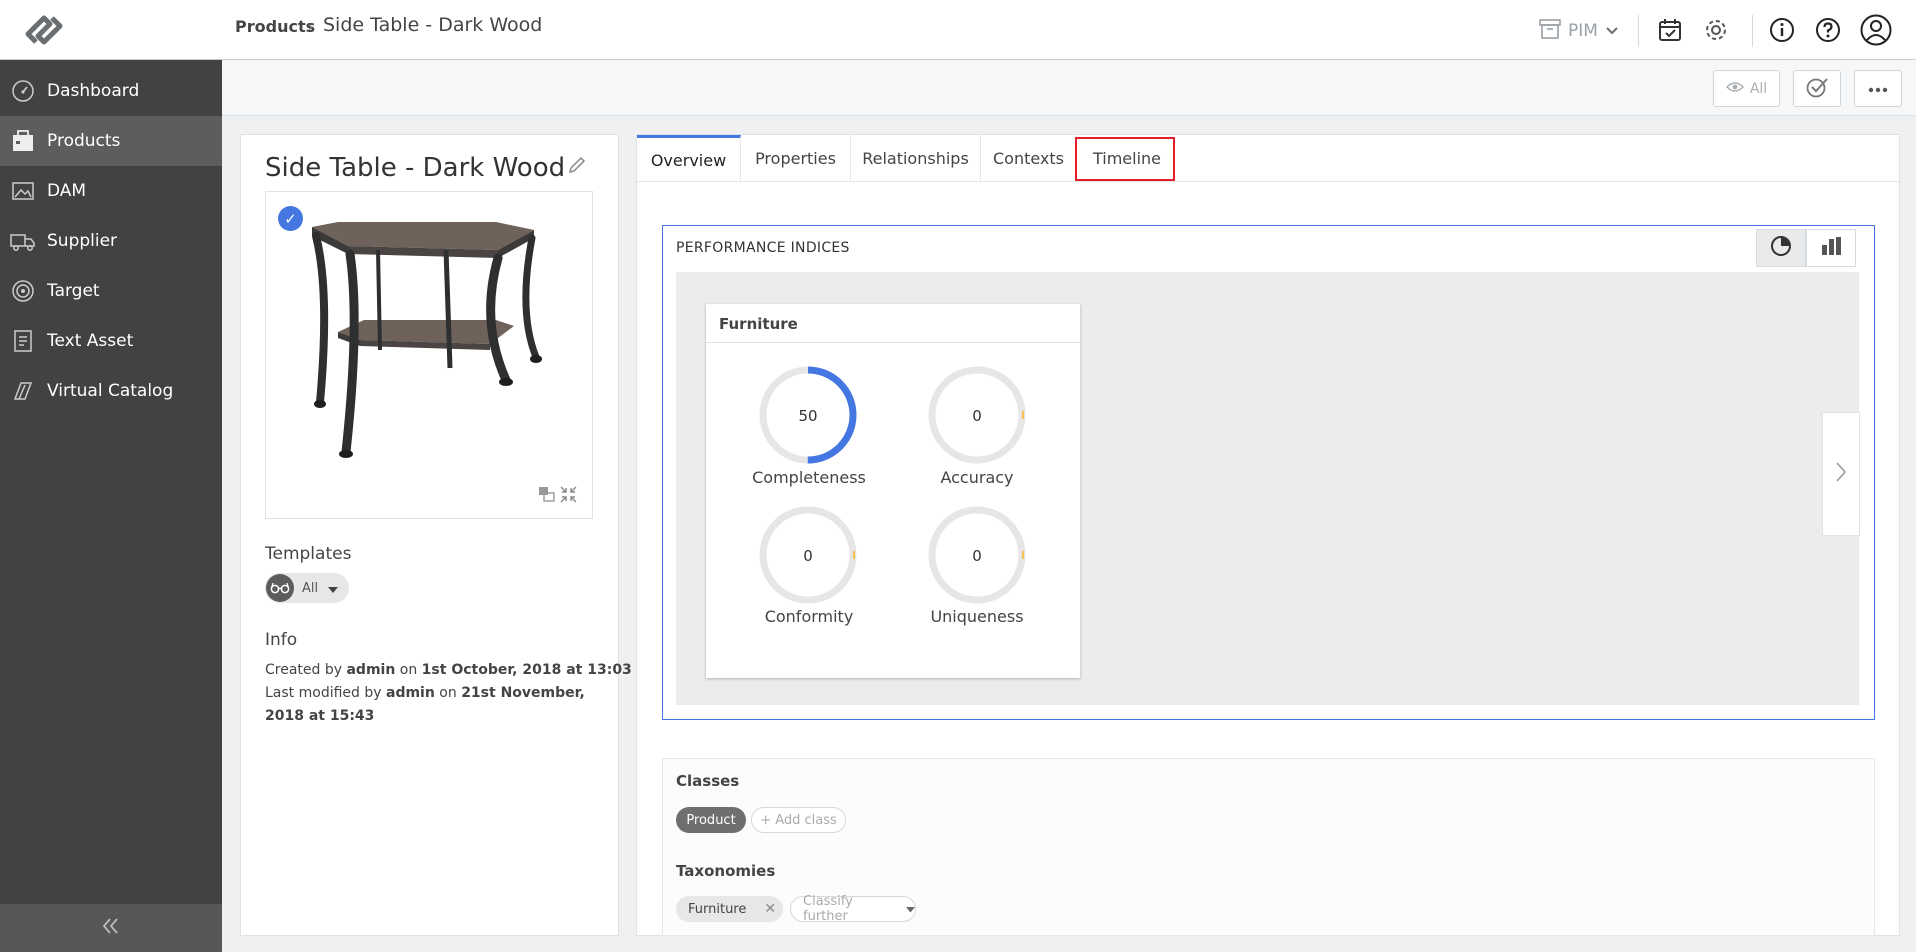 Image resolution: width=1916 pixels, height=952 pixels. Describe the element at coordinates (568, 496) in the screenshot. I see `collapse-arrows-icon` at that location.